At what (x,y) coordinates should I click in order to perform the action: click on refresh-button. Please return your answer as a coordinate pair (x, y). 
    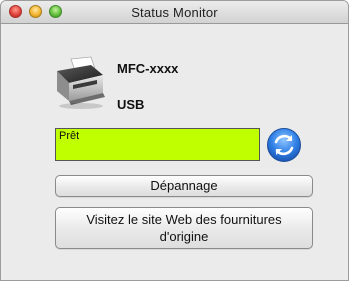
    Looking at the image, I should click on (284, 145).